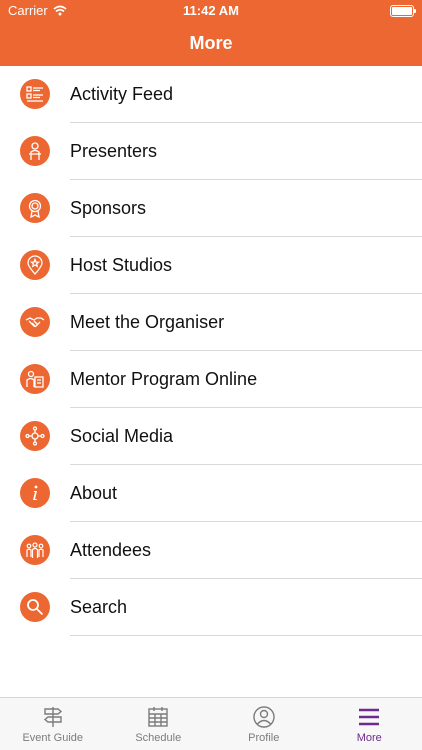 The height and width of the screenshot is (750, 422). I want to click on tab-profile: Profile, so click(264, 724).